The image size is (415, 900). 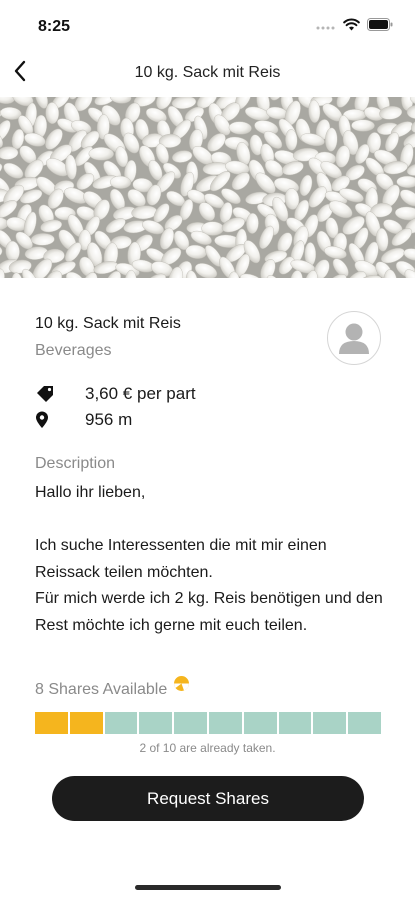 I want to click on wifi-icon, so click(x=351, y=27).